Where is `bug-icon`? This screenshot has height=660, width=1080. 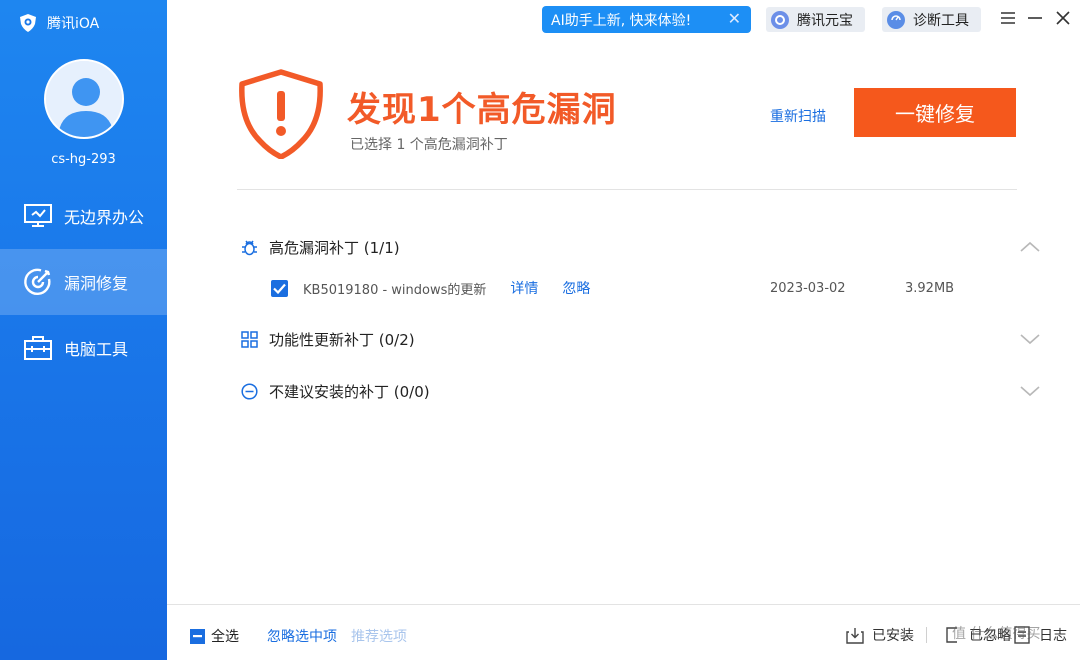 bug-icon is located at coordinates (249, 247).